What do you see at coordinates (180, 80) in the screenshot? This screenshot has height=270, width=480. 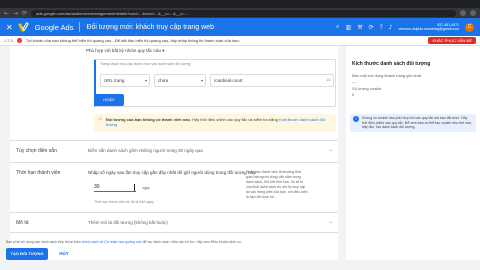 I see `rule-condition-select: chứa ▾` at bounding box center [180, 80].